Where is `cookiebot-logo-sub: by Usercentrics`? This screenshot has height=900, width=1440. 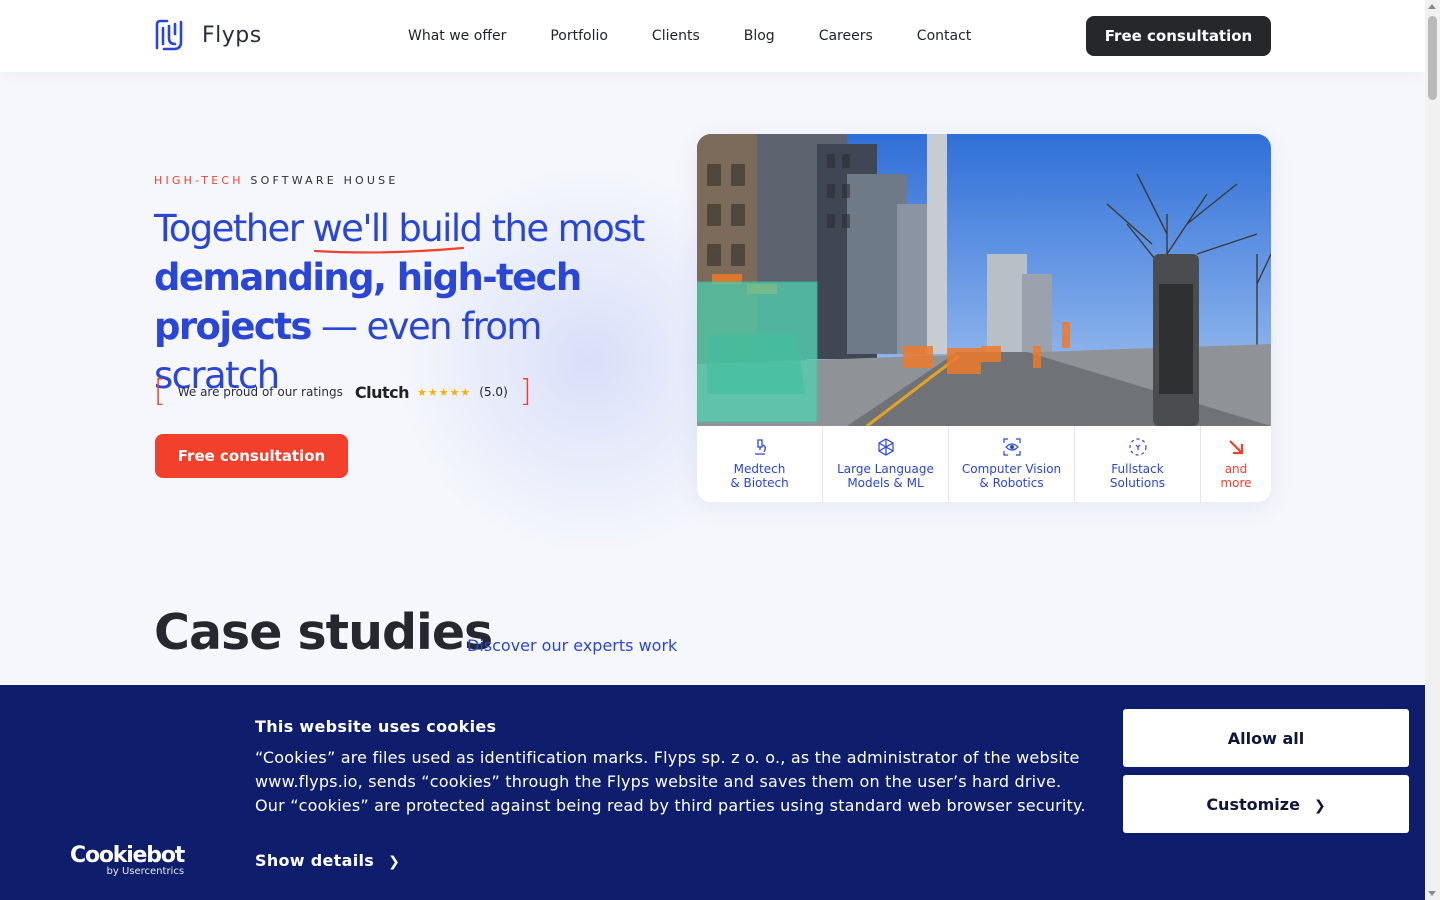 cookiebot-logo-sub: by Usercentrics is located at coordinates (145, 871).